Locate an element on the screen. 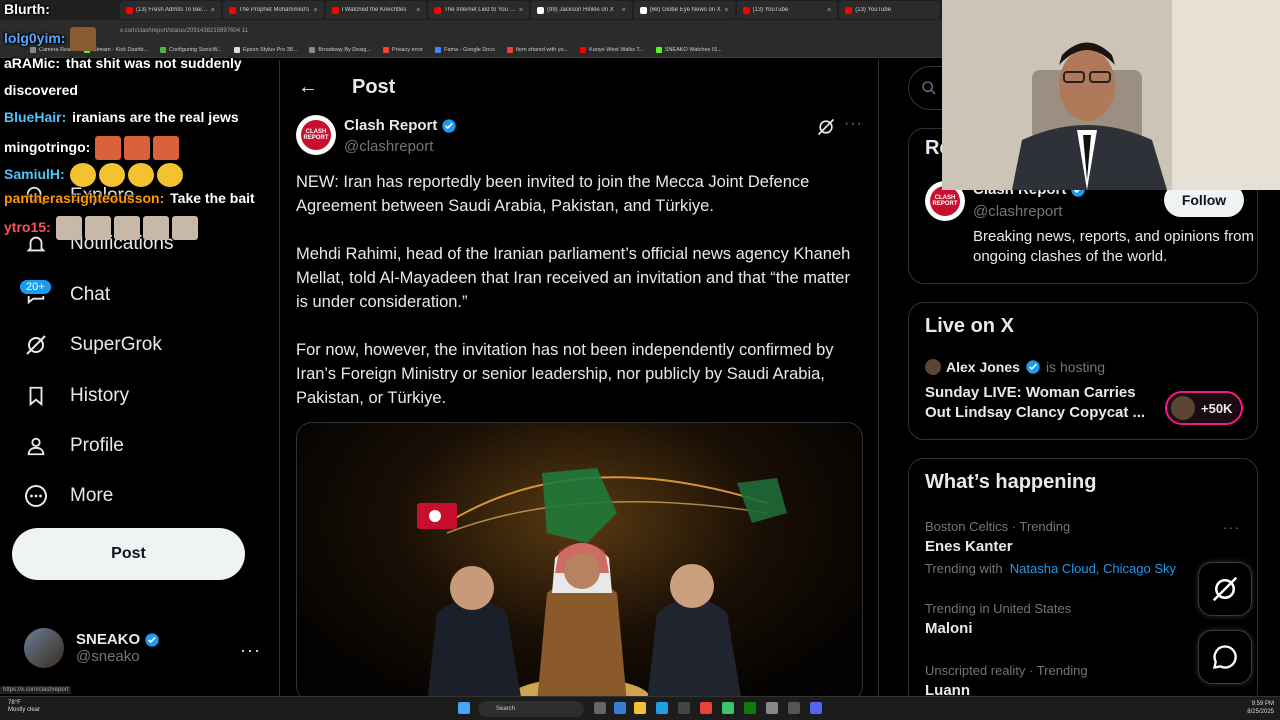  clash-report-logo: CLASH REPORT is located at coordinates (316, 135).